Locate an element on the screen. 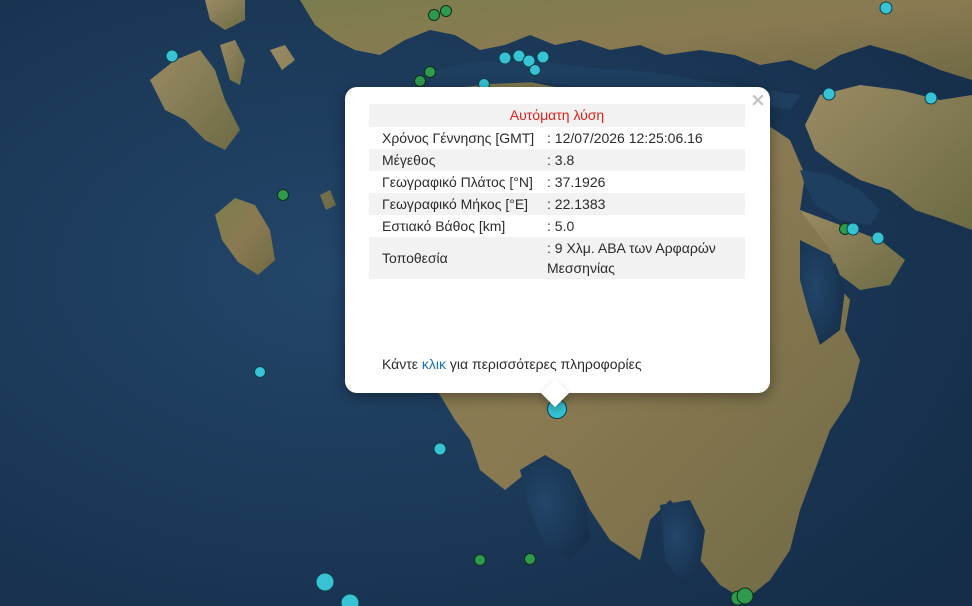 The width and height of the screenshot is (972, 606). location-label: Τοποθεσία is located at coordinates (415, 258).